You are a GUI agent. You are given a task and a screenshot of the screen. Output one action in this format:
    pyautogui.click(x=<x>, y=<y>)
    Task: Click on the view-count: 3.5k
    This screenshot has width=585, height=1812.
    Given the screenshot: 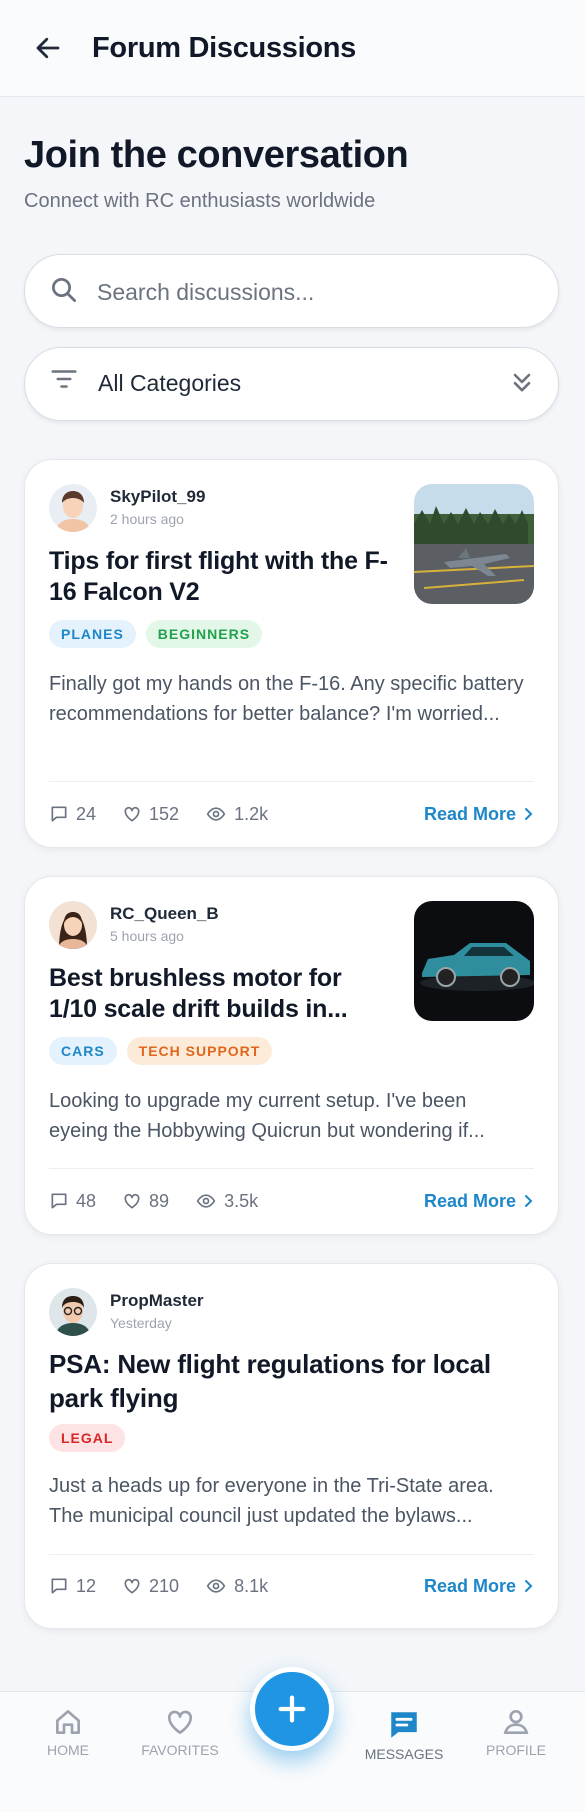 What is the action you would take?
    pyautogui.click(x=226, y=1201)
    